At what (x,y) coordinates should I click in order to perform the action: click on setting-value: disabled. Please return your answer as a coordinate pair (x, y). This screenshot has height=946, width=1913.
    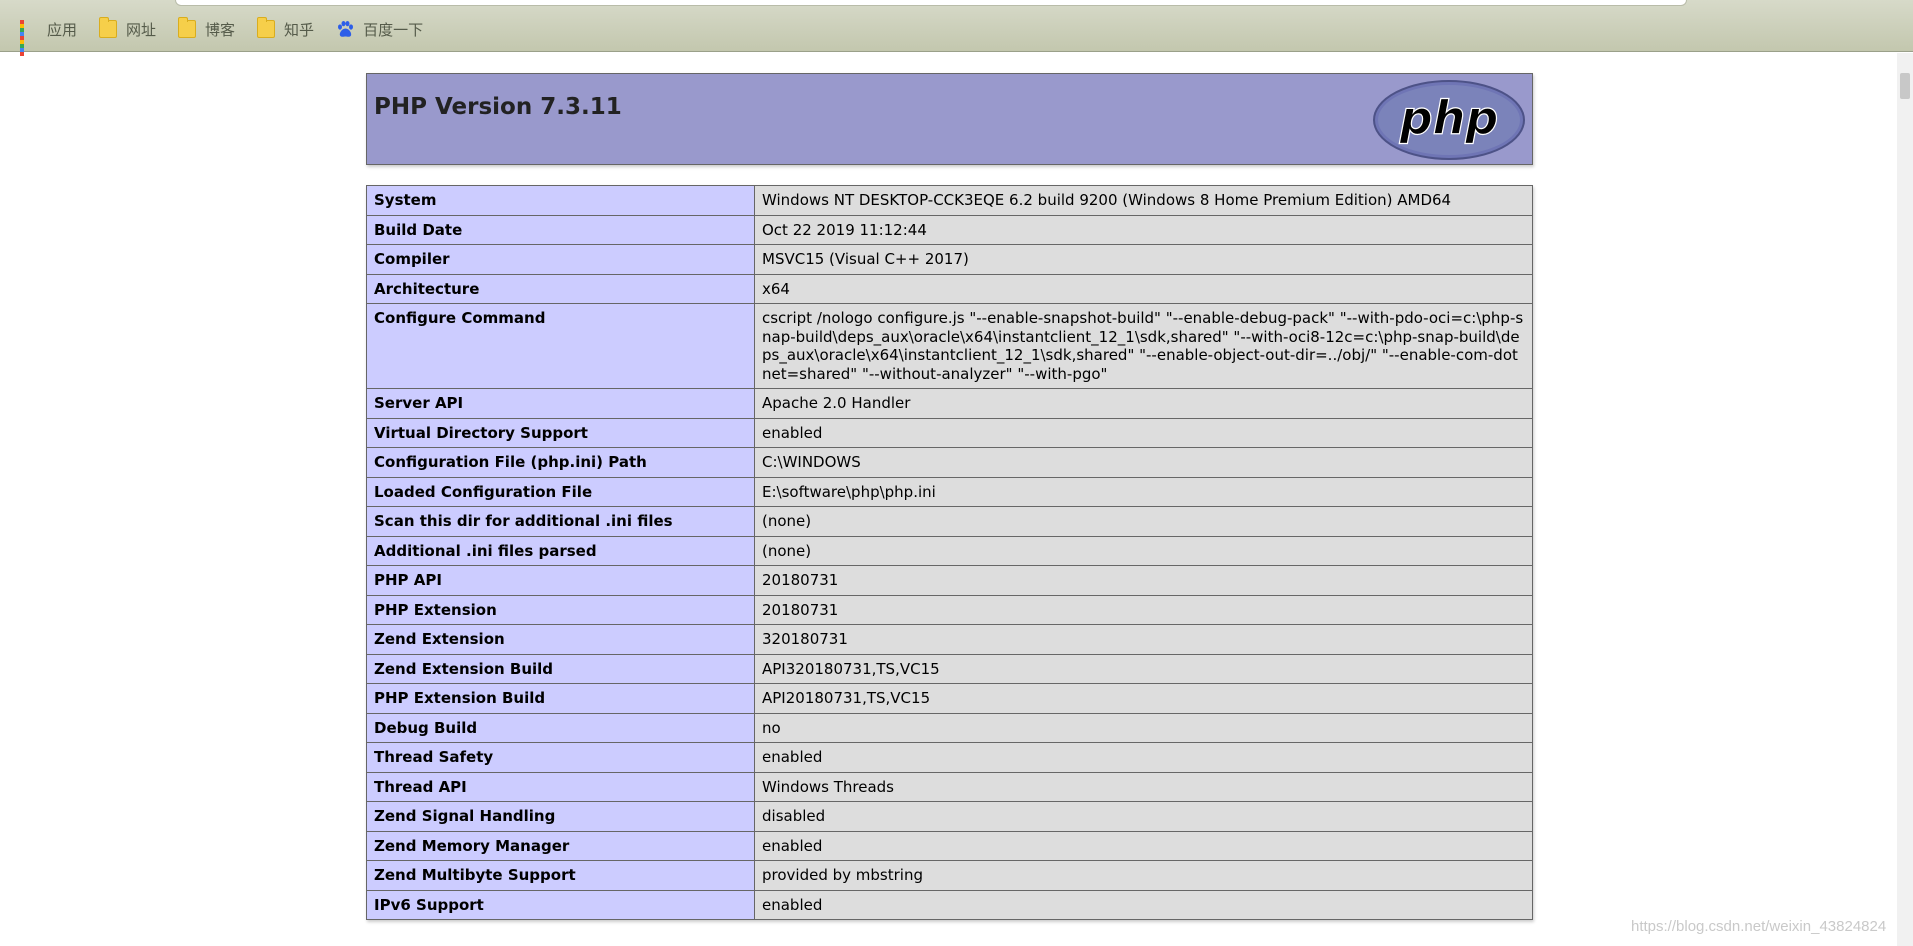
    Looking at the image, I should click on (1143, 816).